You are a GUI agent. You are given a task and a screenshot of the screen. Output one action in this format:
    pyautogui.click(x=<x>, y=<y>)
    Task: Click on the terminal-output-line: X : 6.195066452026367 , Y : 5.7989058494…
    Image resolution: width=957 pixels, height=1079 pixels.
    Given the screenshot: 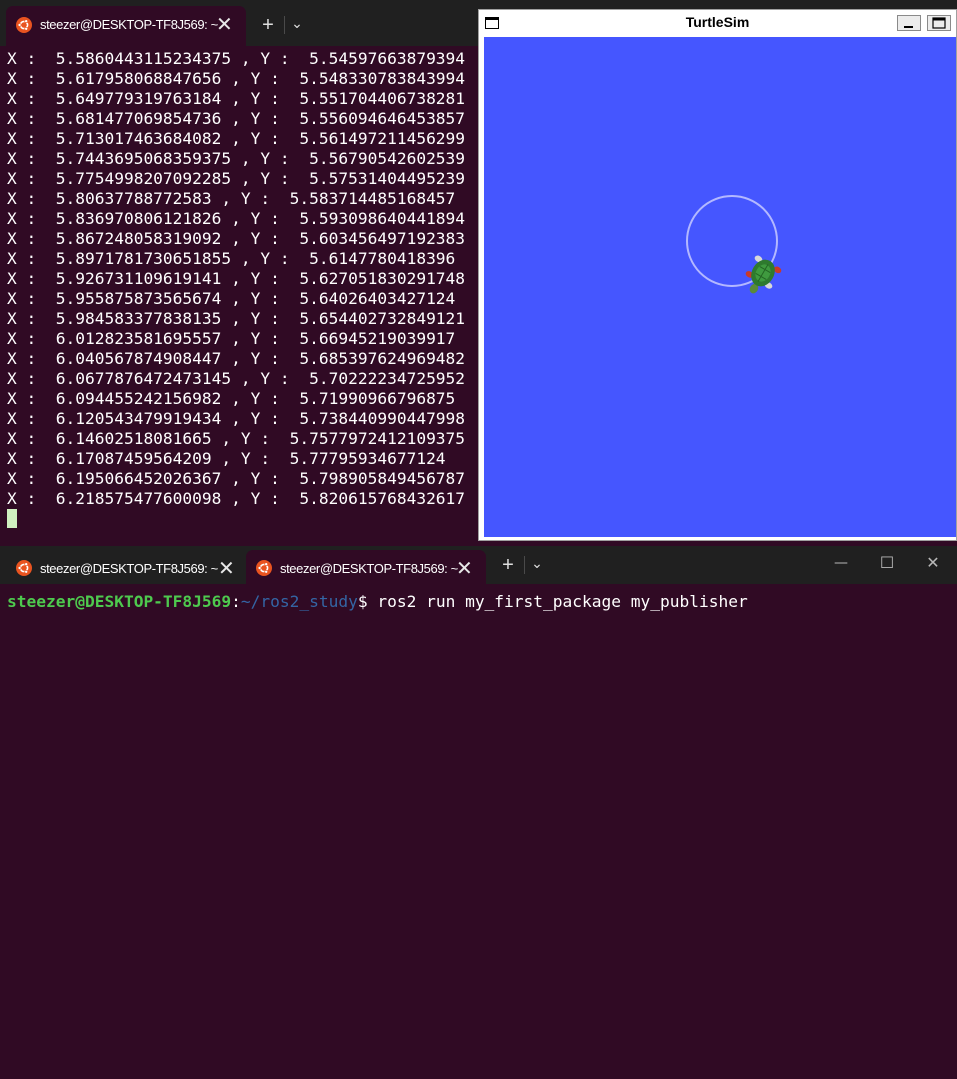 What is the action you would take?
    pyautogui.click(x=236, y=478)
    